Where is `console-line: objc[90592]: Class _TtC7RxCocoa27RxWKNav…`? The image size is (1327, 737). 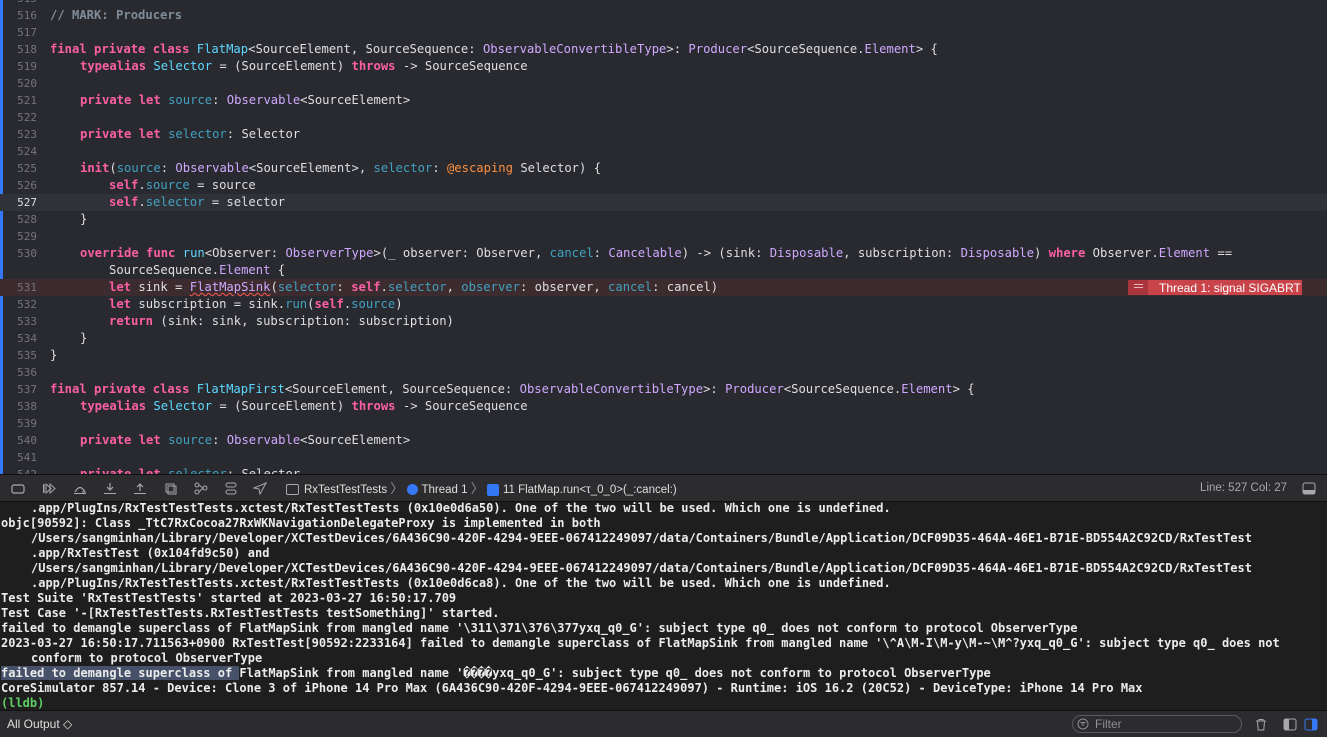
console-line: objc[90592]: Class _TtC7RxCocoa27RxWKNav… is located at coordinates (301, 523).